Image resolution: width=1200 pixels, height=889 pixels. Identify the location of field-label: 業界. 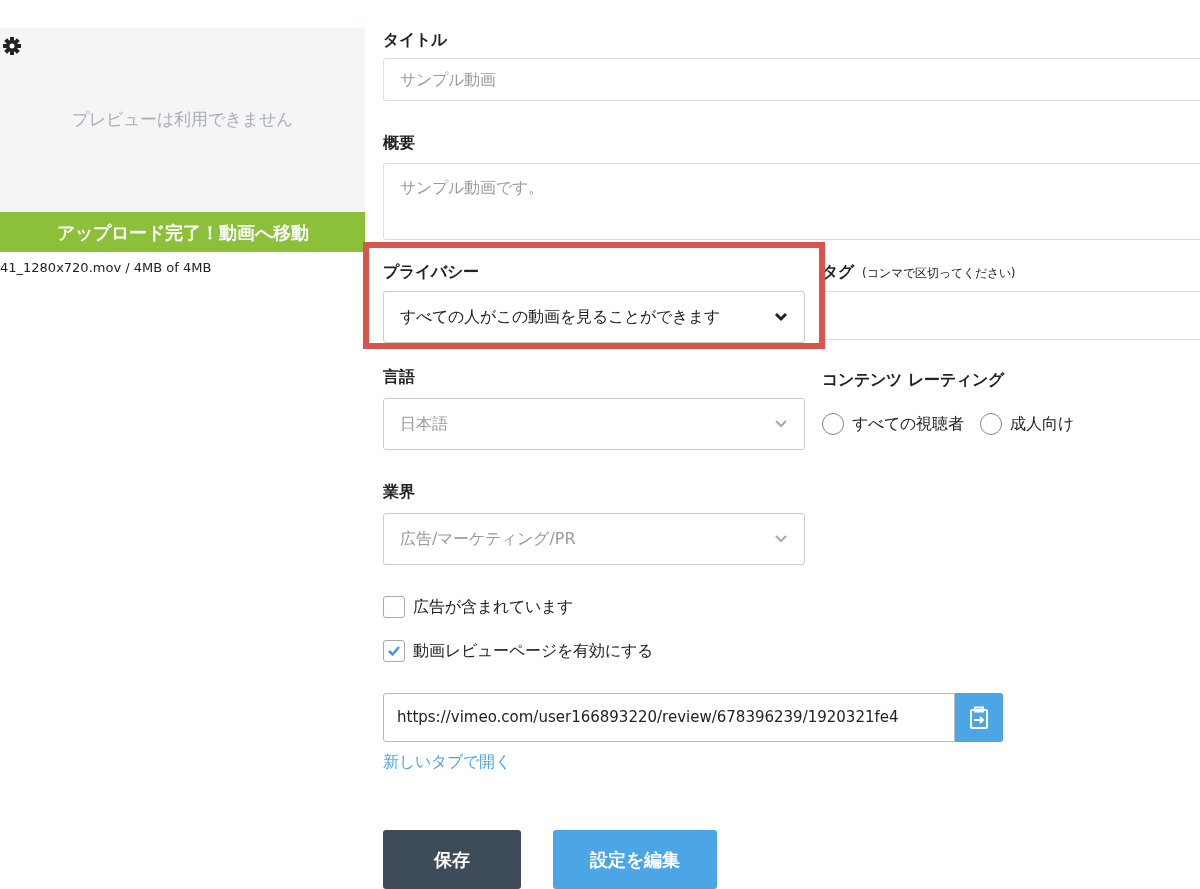
(399, 491).